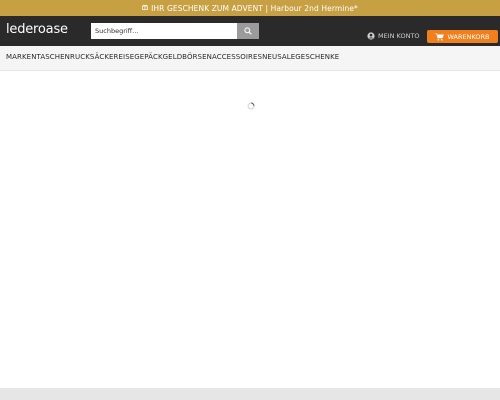  I want to click on loading-spinner-icon, so click(251, 102).